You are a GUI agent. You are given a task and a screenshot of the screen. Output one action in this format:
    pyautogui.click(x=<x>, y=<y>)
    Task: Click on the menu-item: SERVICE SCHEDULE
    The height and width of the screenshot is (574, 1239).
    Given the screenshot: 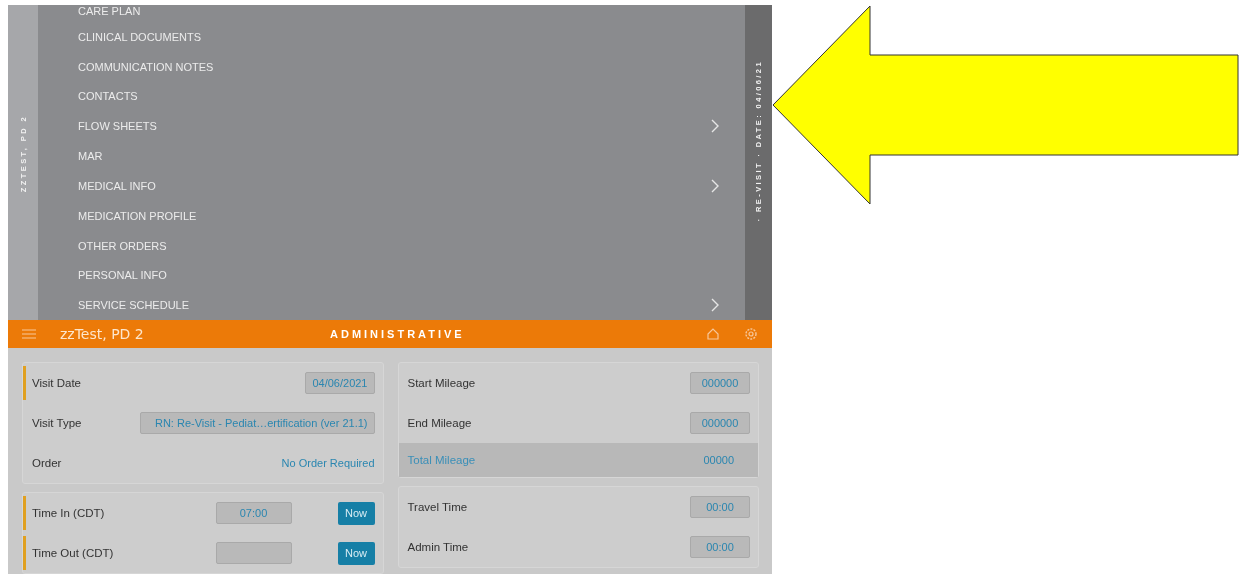 What is the action you would take?
    pyautogui.click(x=398, y=305)
    